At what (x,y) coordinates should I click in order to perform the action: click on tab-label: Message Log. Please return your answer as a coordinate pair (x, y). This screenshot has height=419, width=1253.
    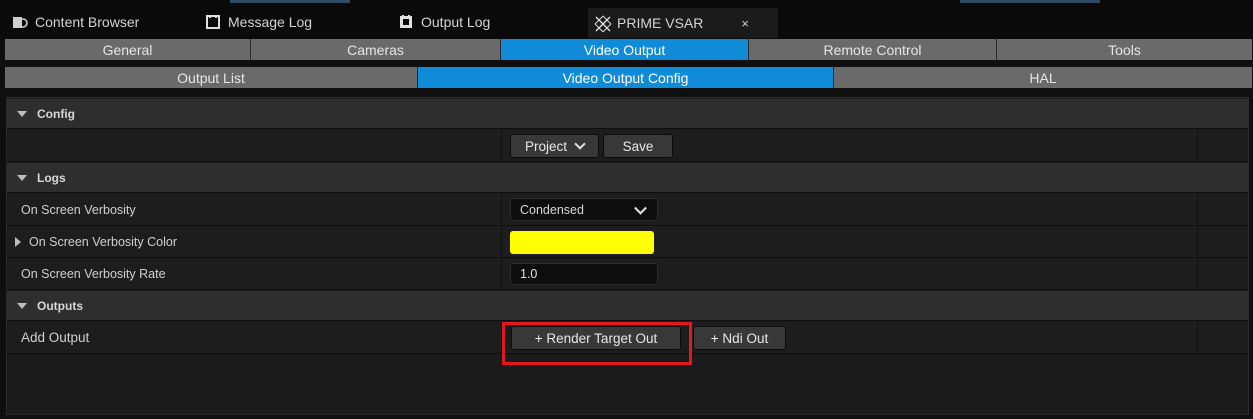
    Looking at the image, I should click on (270, 22).